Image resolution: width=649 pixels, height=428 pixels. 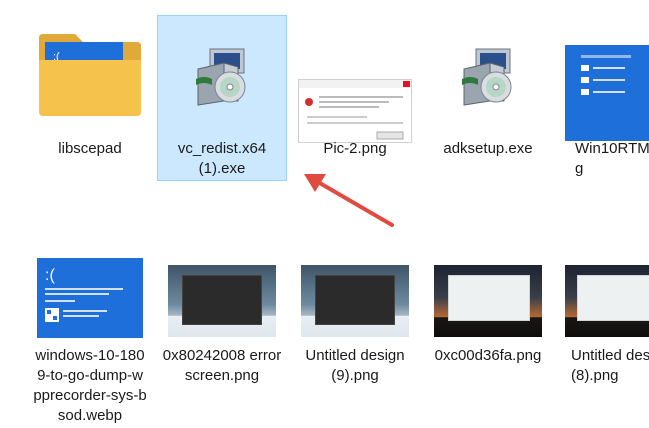 What do you see at coordinates (349, 200) in the screenshot?
I see `annotation-arrow` at bounding box center [349, 200].